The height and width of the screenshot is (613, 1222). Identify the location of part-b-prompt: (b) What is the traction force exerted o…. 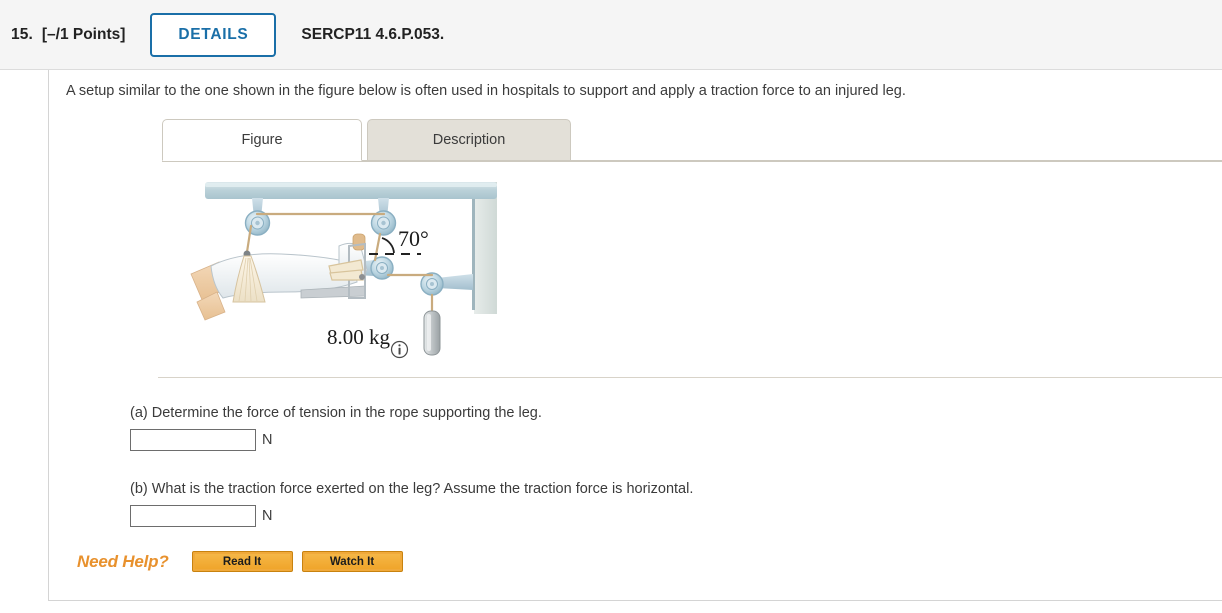
(412, 489).